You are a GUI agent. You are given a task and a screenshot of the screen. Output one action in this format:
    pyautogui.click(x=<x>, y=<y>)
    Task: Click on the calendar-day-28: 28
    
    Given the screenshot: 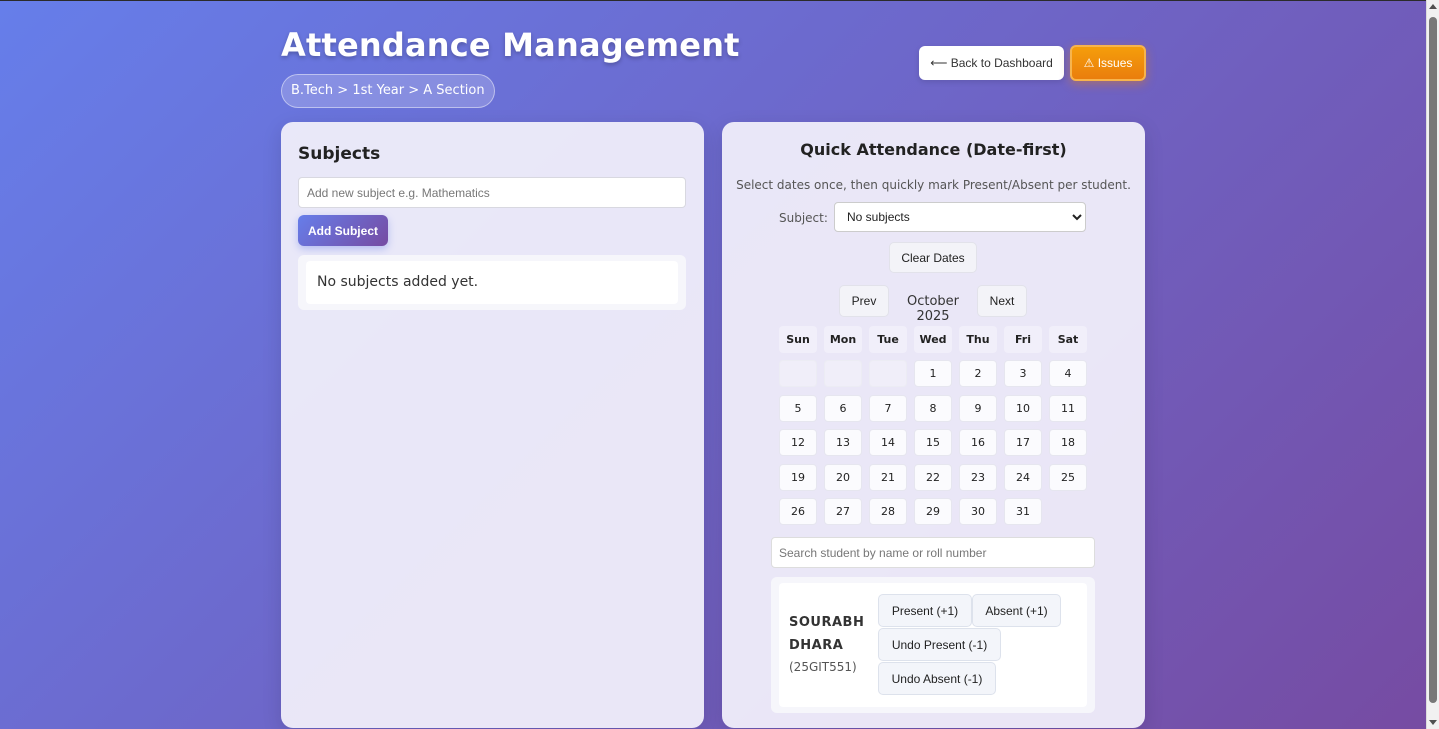 What is the action you would take?
    pyautogui.click(x=888, y=511)
    